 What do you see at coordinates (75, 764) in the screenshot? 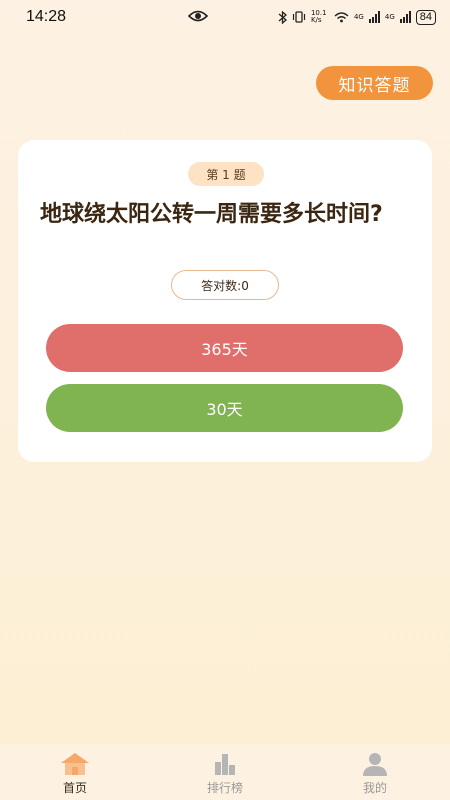
I see `home-icon` at bounding box center [75, 764].